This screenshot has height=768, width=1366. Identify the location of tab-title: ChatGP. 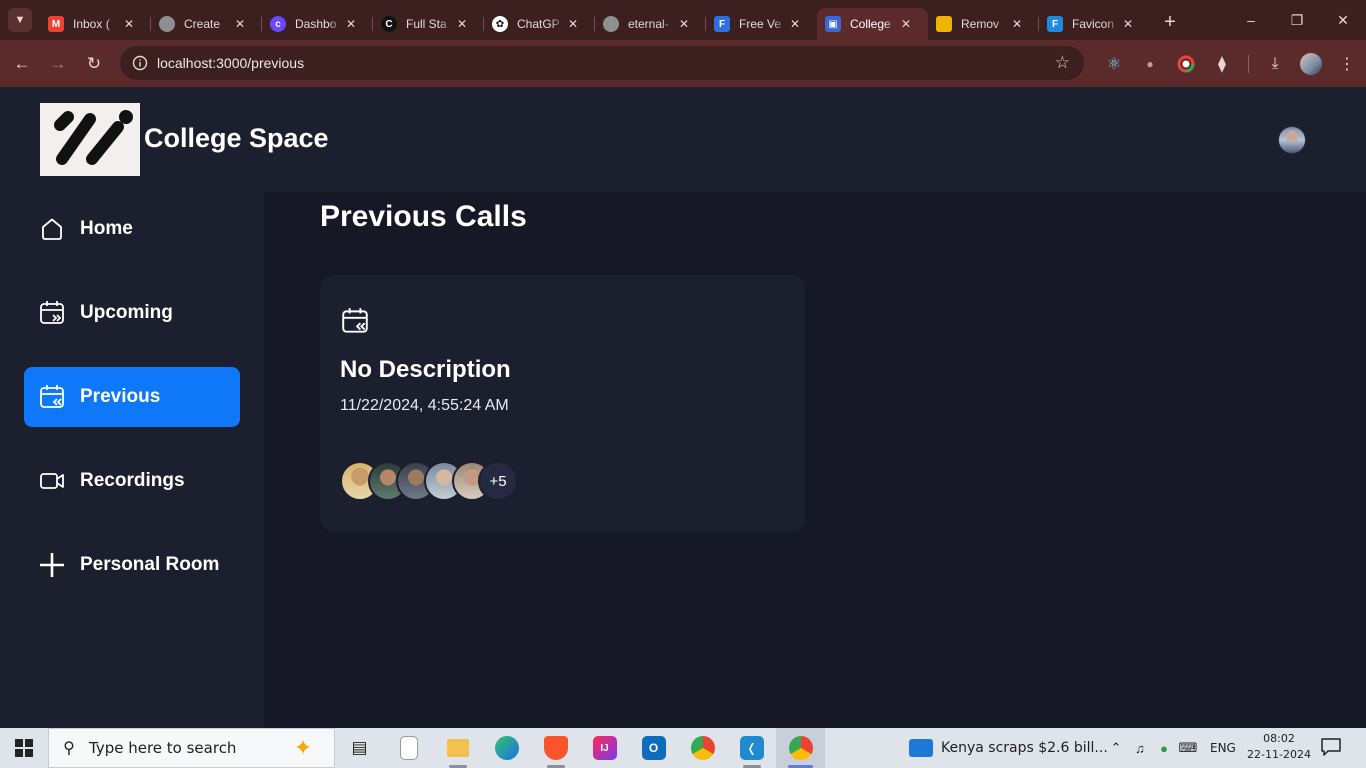
(538, 24).